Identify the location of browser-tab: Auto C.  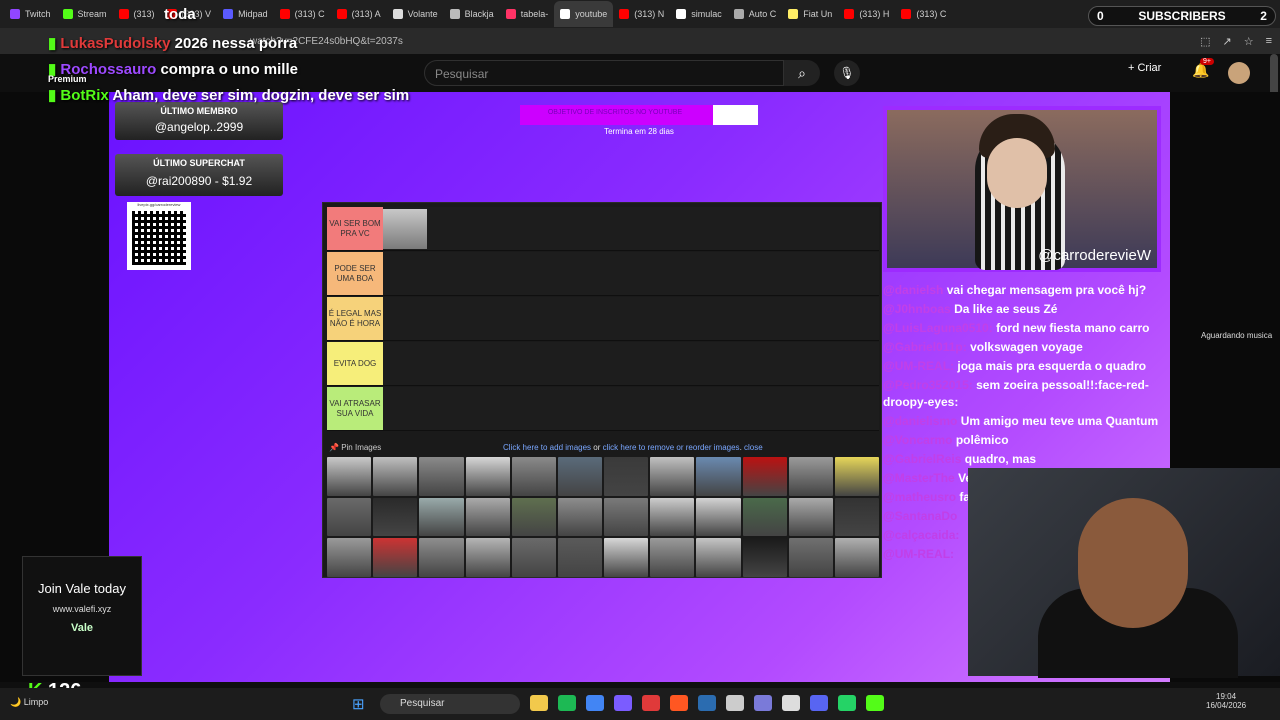
(755, 14).